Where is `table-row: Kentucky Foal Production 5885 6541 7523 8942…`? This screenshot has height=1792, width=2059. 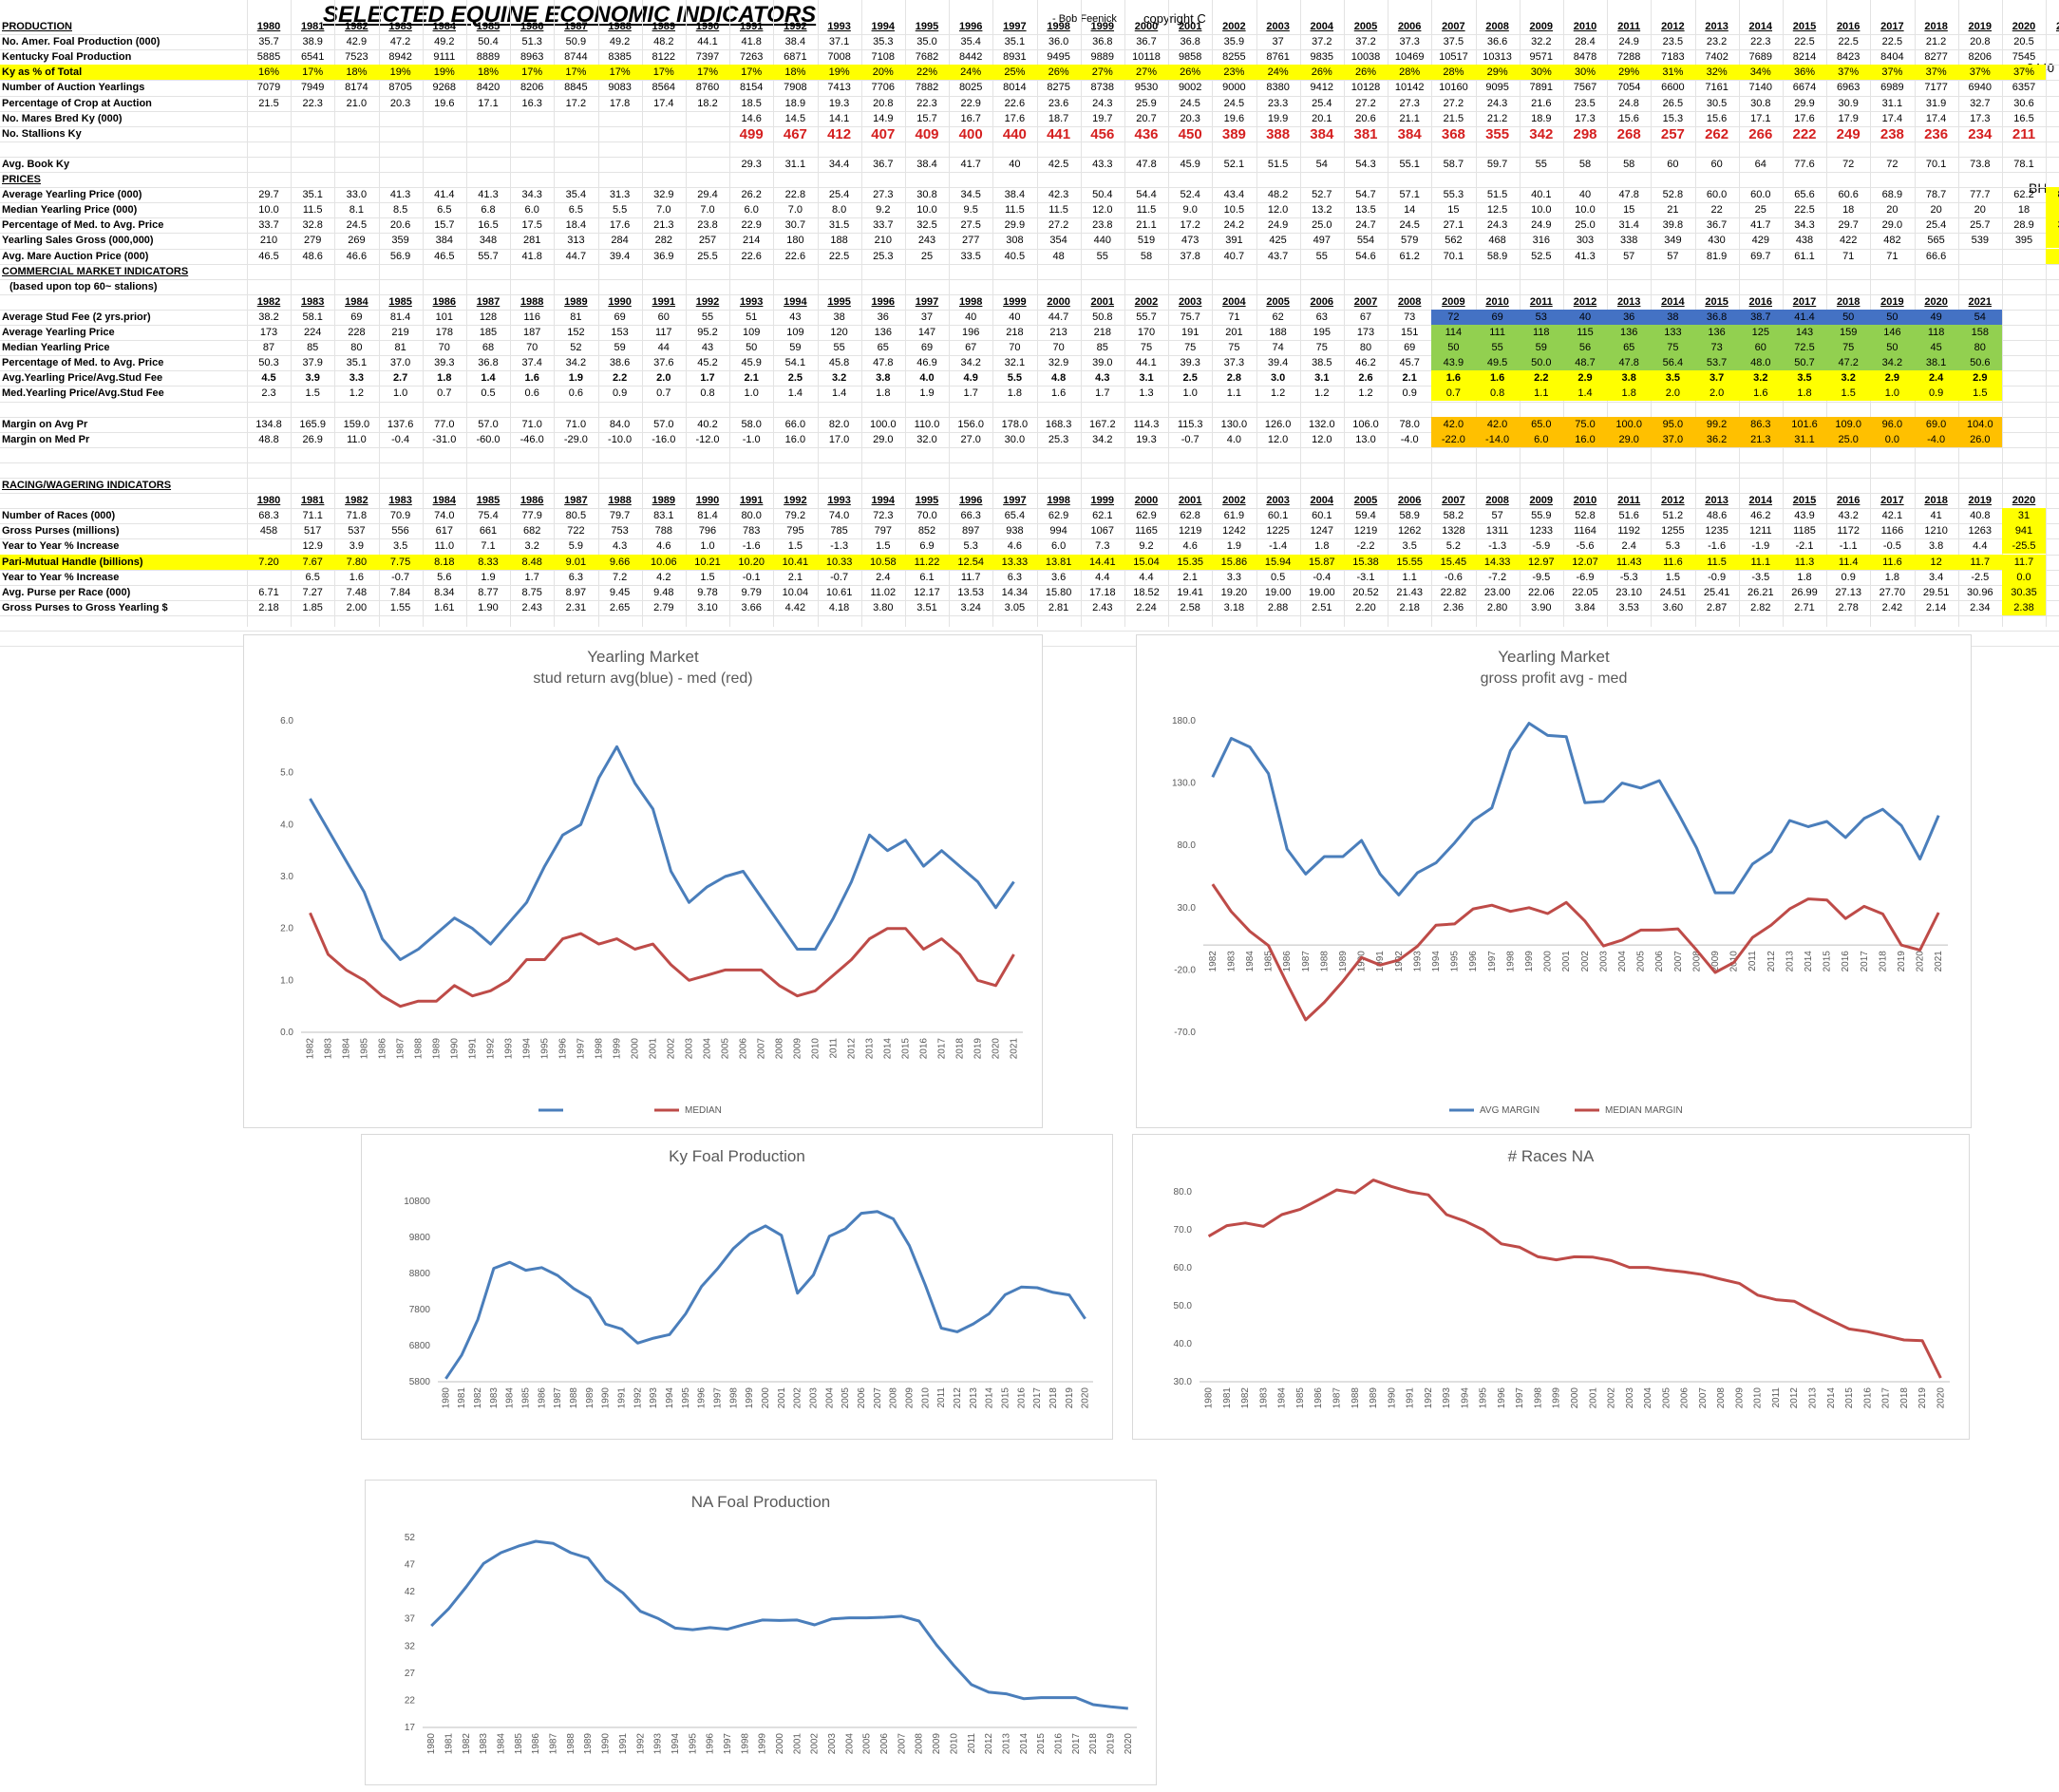 table-row: Kentucky Foal Production 5885 6541 7523 8942… is located at coordinates (1029, 57).